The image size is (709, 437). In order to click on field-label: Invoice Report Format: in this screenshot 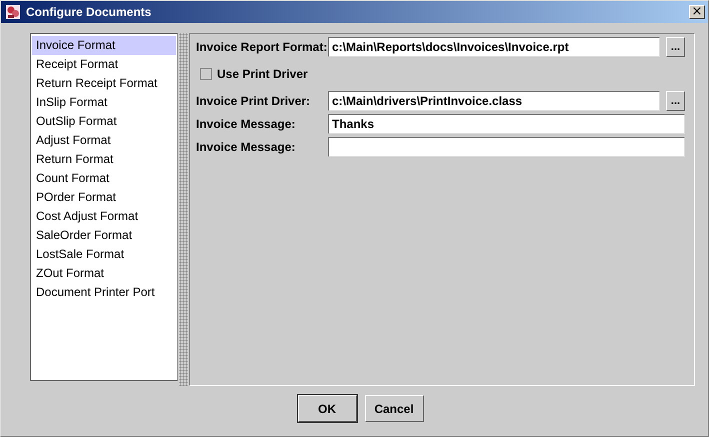, I will do `click(262, 47)`.